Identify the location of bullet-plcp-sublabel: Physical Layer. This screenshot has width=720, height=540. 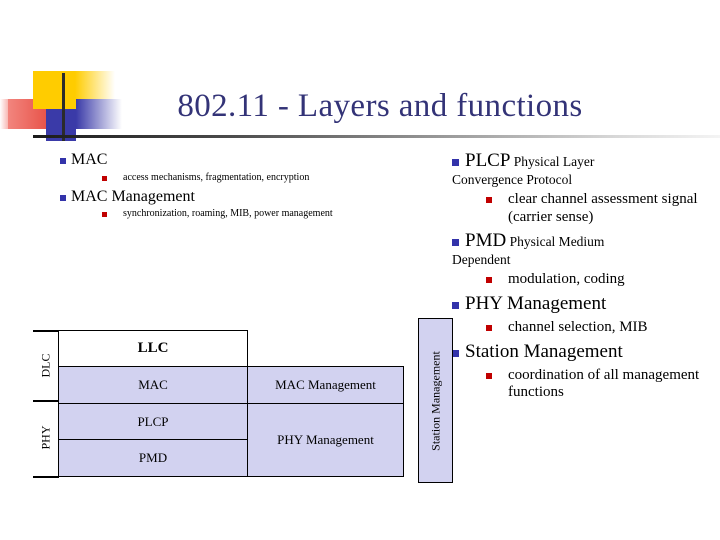
(554, 161).